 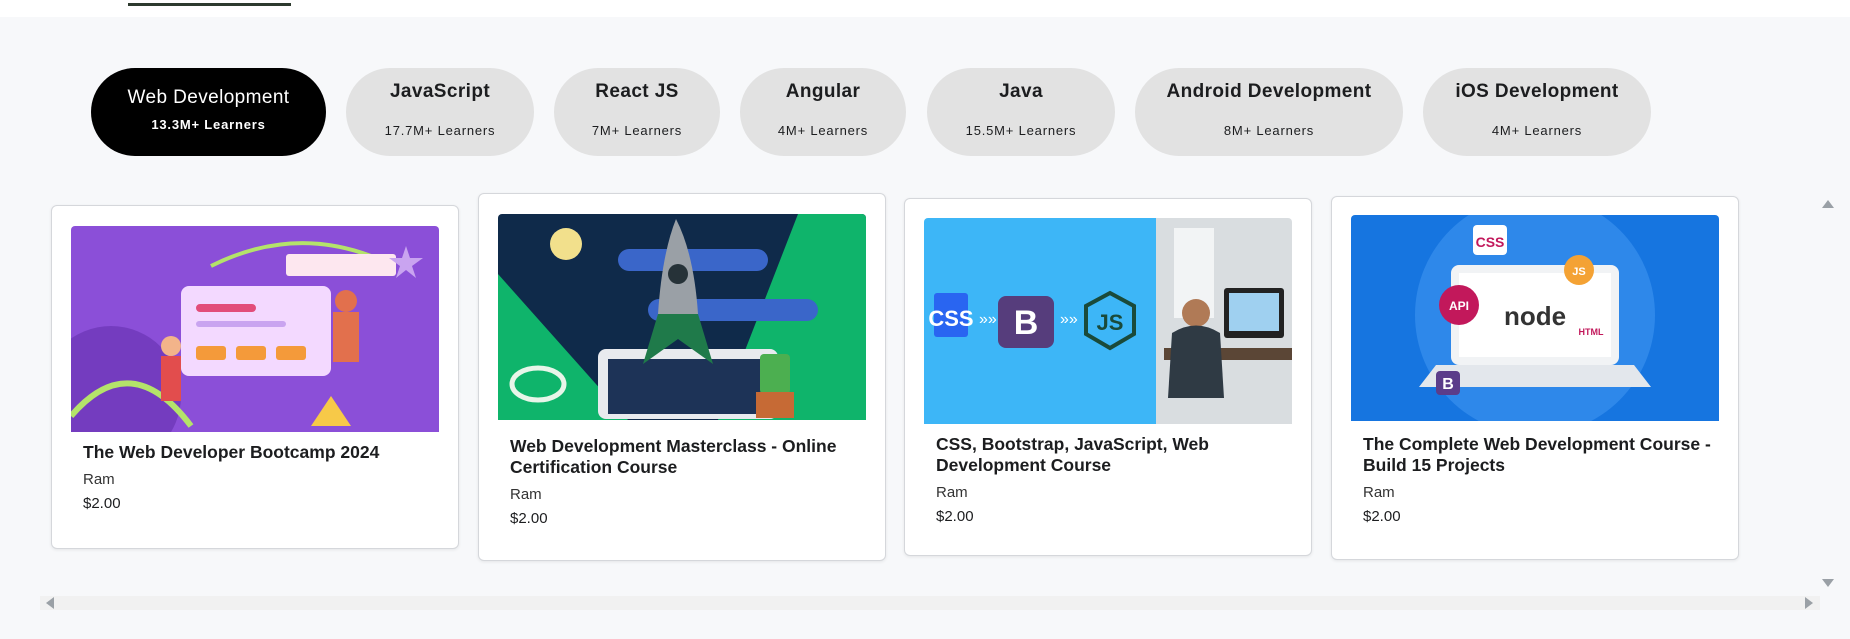 I want to click on bootstrap-logo-icon: B, so click(x=1026, y=323).